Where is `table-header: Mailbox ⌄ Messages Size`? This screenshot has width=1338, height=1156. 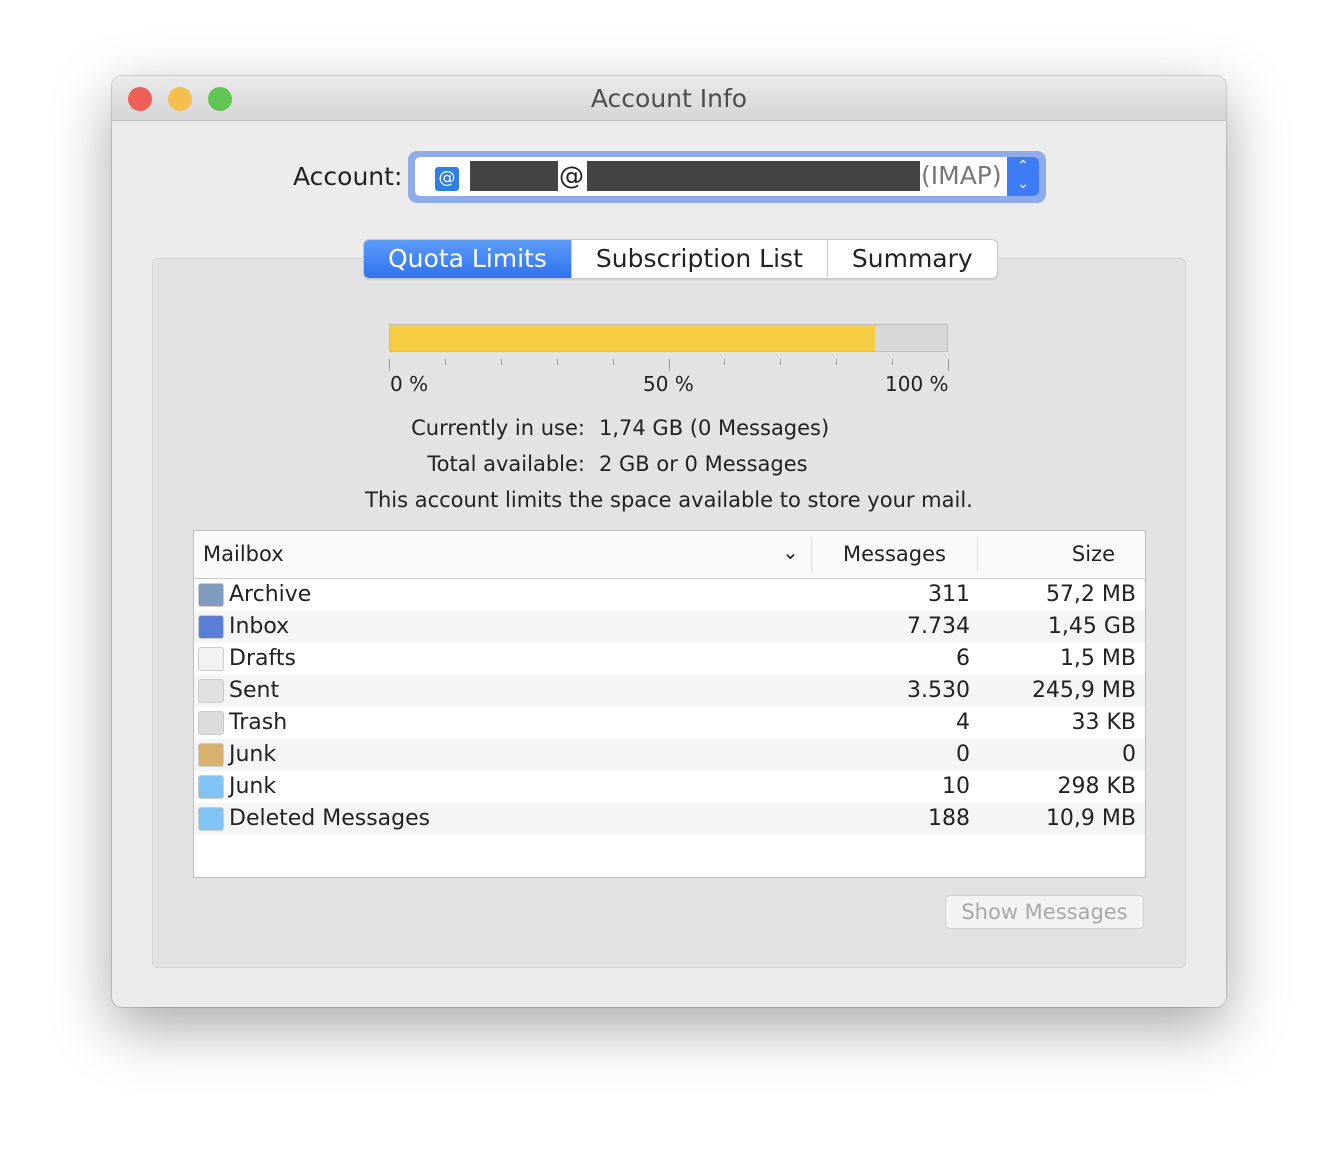
table-header: Mailbox ⌄ Messages Size is located at coordinates (669, 555).